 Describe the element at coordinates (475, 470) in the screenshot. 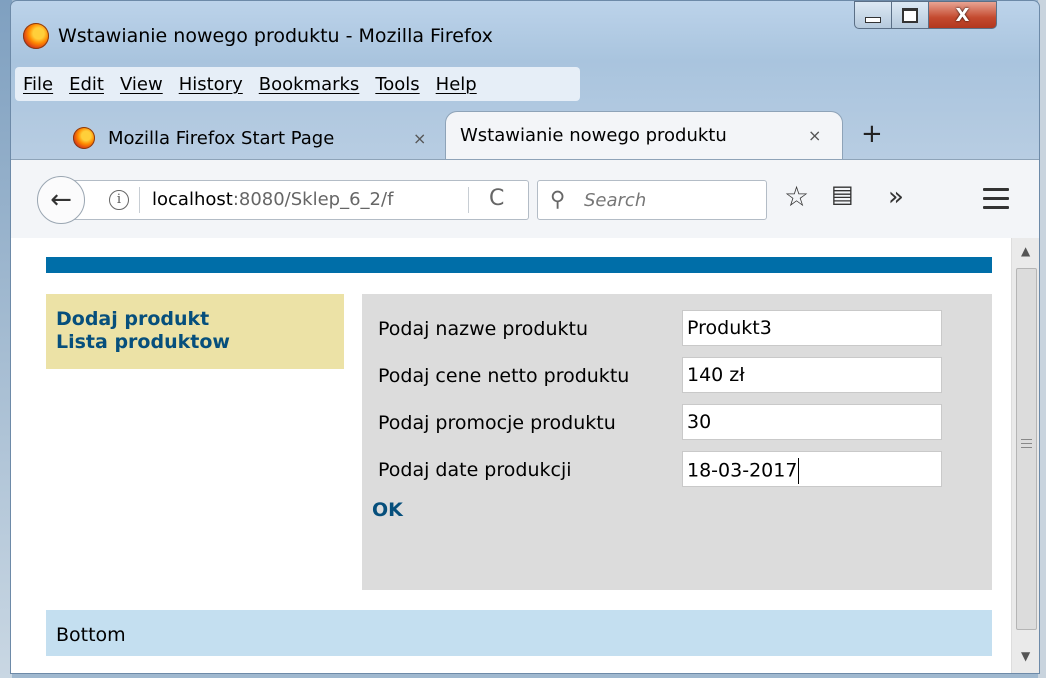

I see `field-label: Podaj date produkcji` at that location.